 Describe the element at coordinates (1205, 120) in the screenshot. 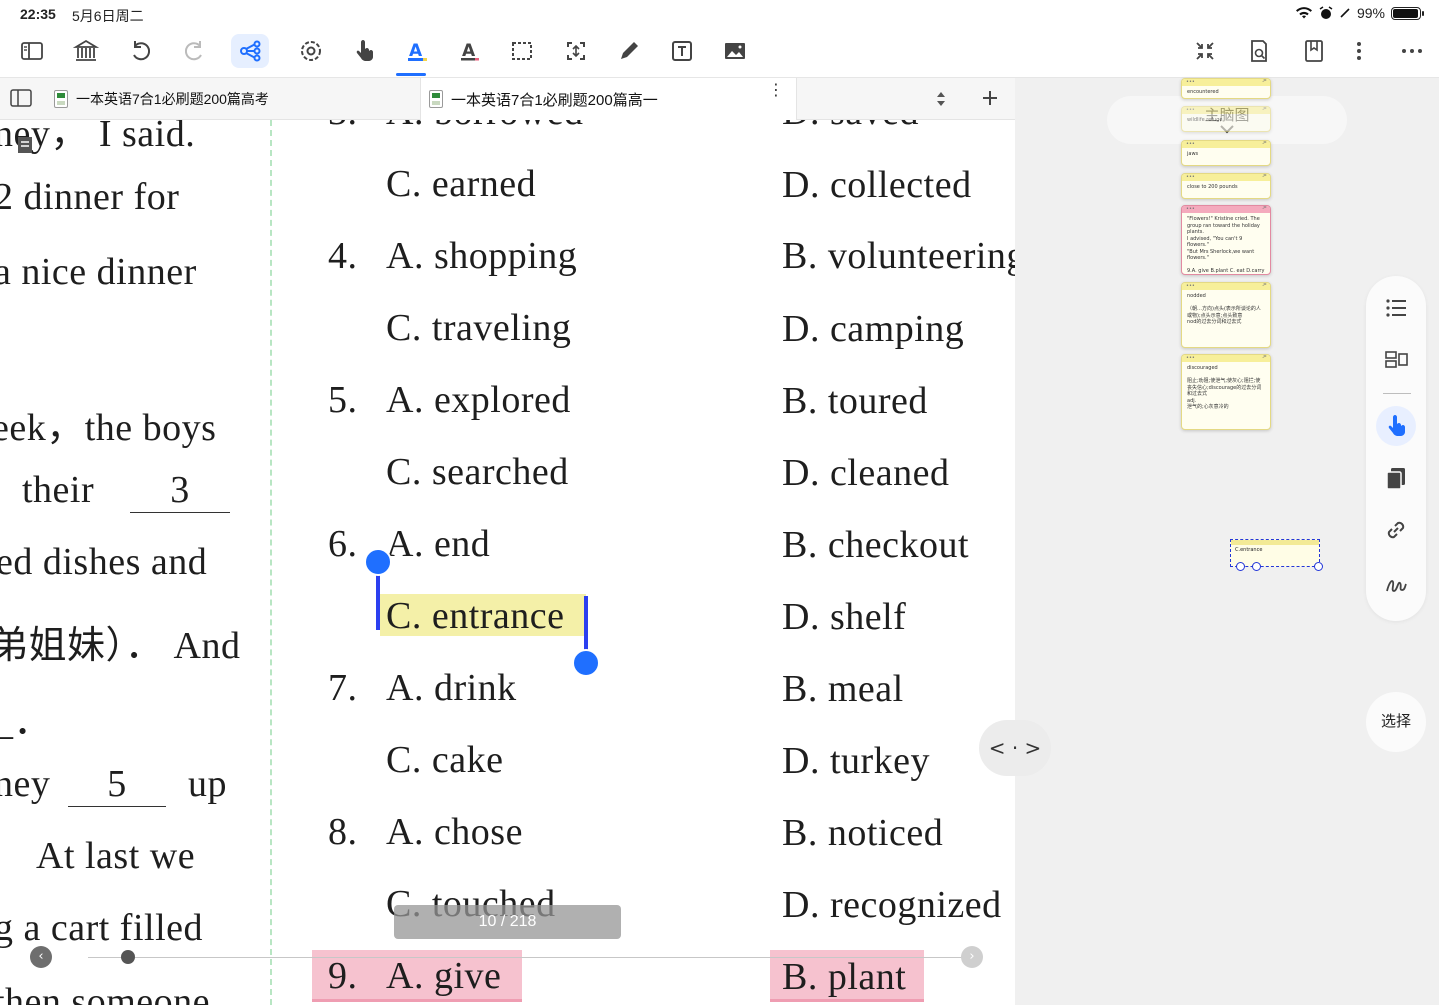

I see `card-text: wildlife refuge` at that location.